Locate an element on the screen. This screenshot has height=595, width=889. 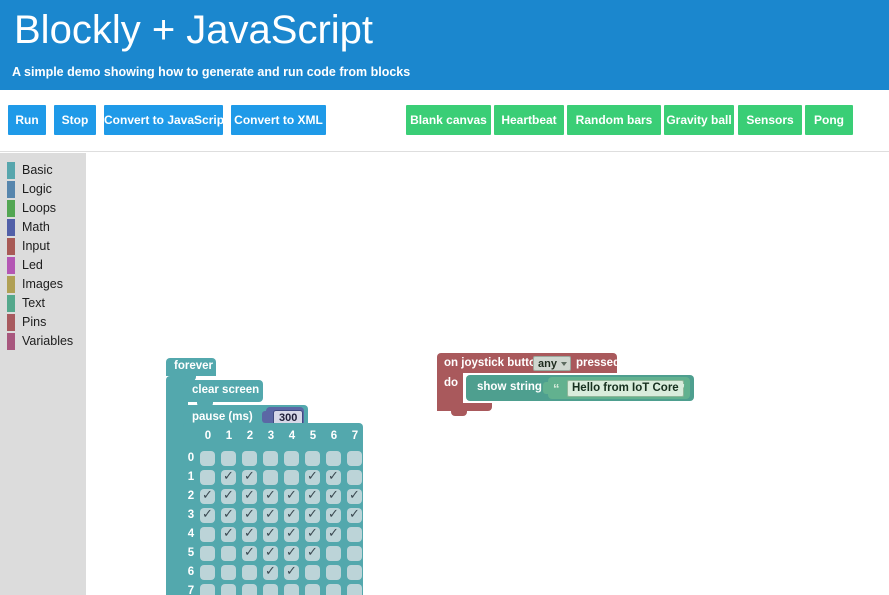
sample-button-heartbeat: Heartbeat is located at coordinates (529, 120).